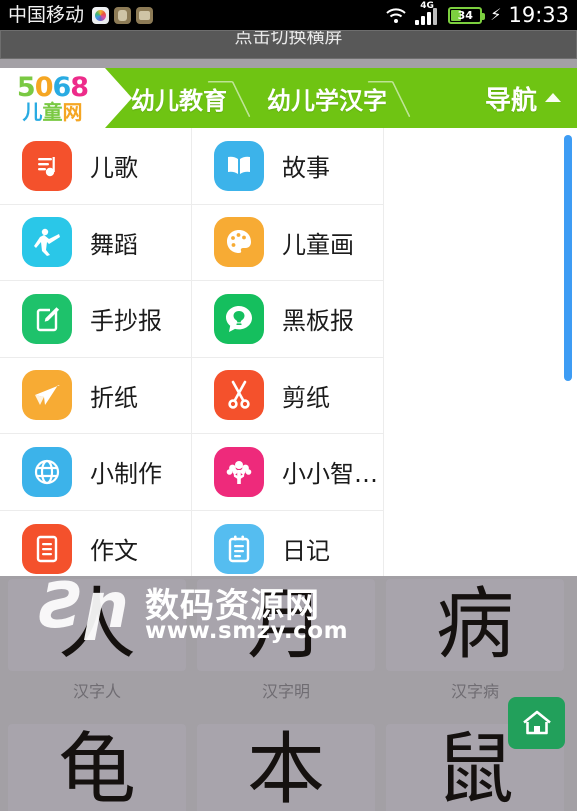  I want to click on android-status-bar: 中国移动 4G 34 ⚡ 19:33, so click(288, 15).